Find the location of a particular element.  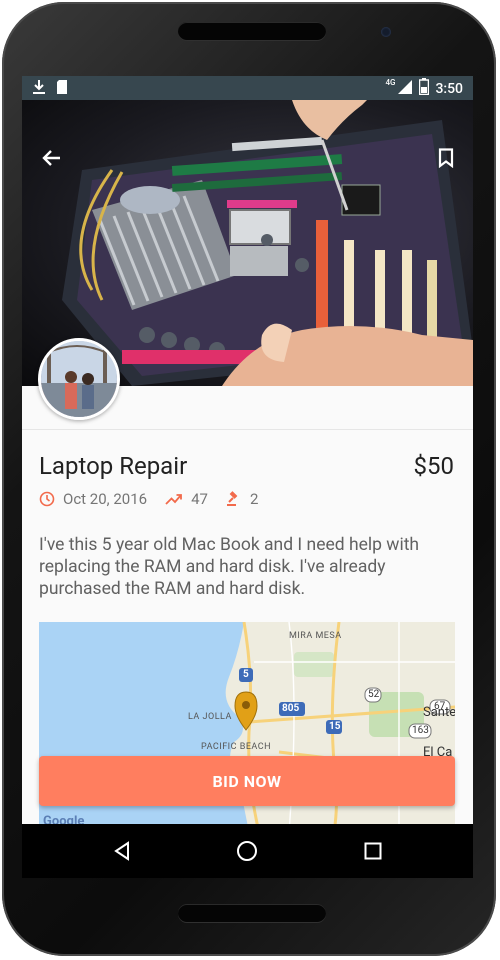

clock-icon is located at coordinates (47, 499).